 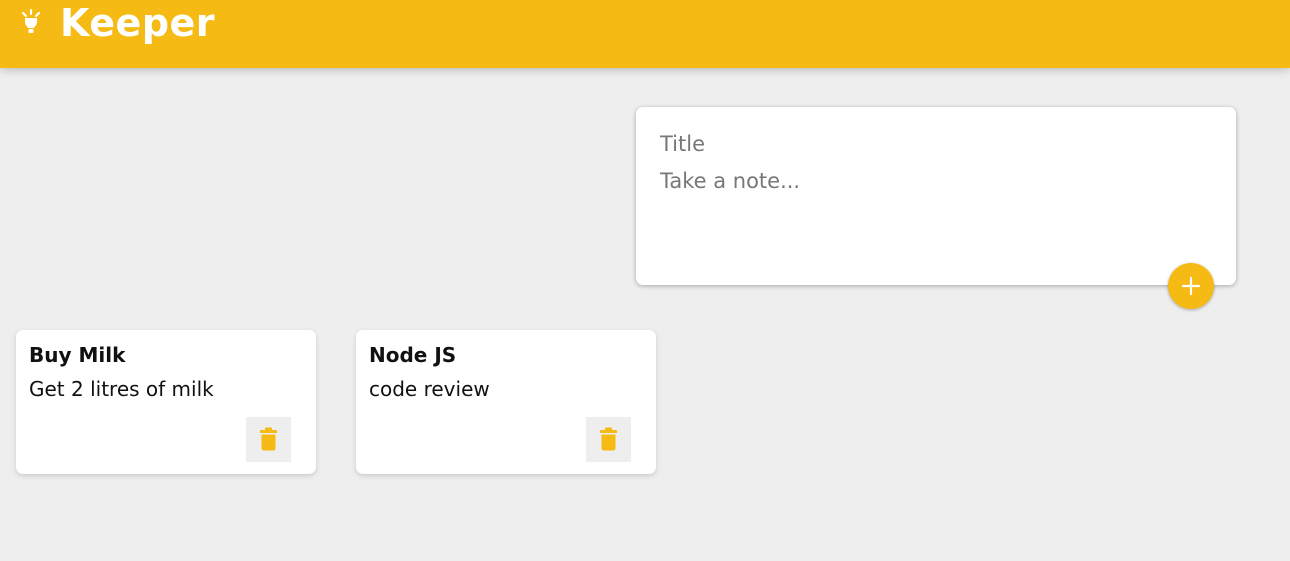 What do you see at coordinates (930, 144) in the screenshot?
I see `note-title-input` at bounding box center [930, 144].